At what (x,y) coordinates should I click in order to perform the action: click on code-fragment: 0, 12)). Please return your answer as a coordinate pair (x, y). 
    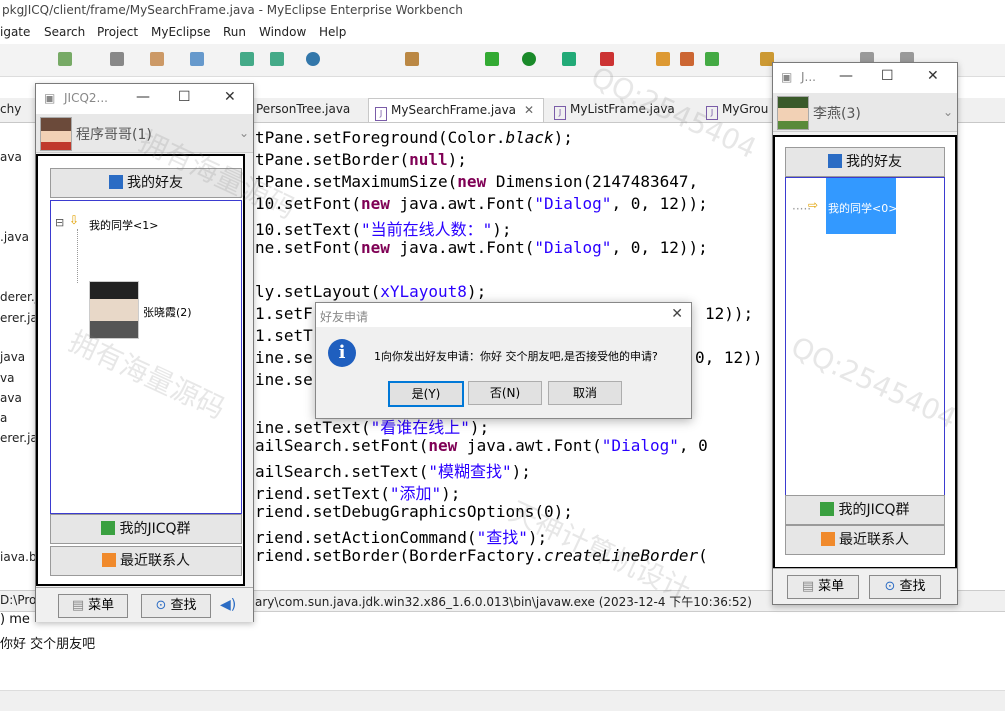
    Looking at the image, I should click on (729, 357).